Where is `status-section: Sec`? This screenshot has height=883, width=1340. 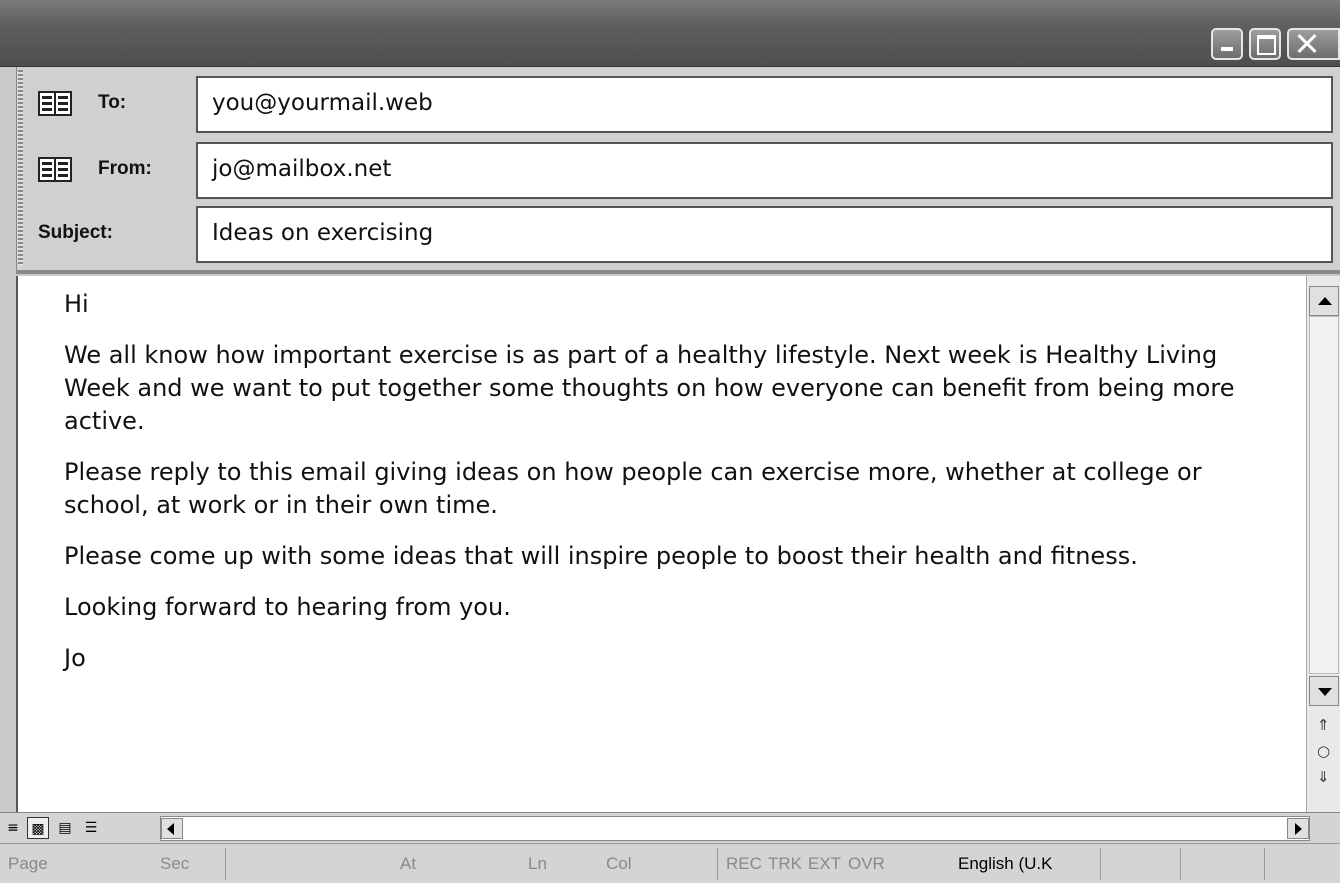
status-section: Sec is located at coordinates (175, 863).